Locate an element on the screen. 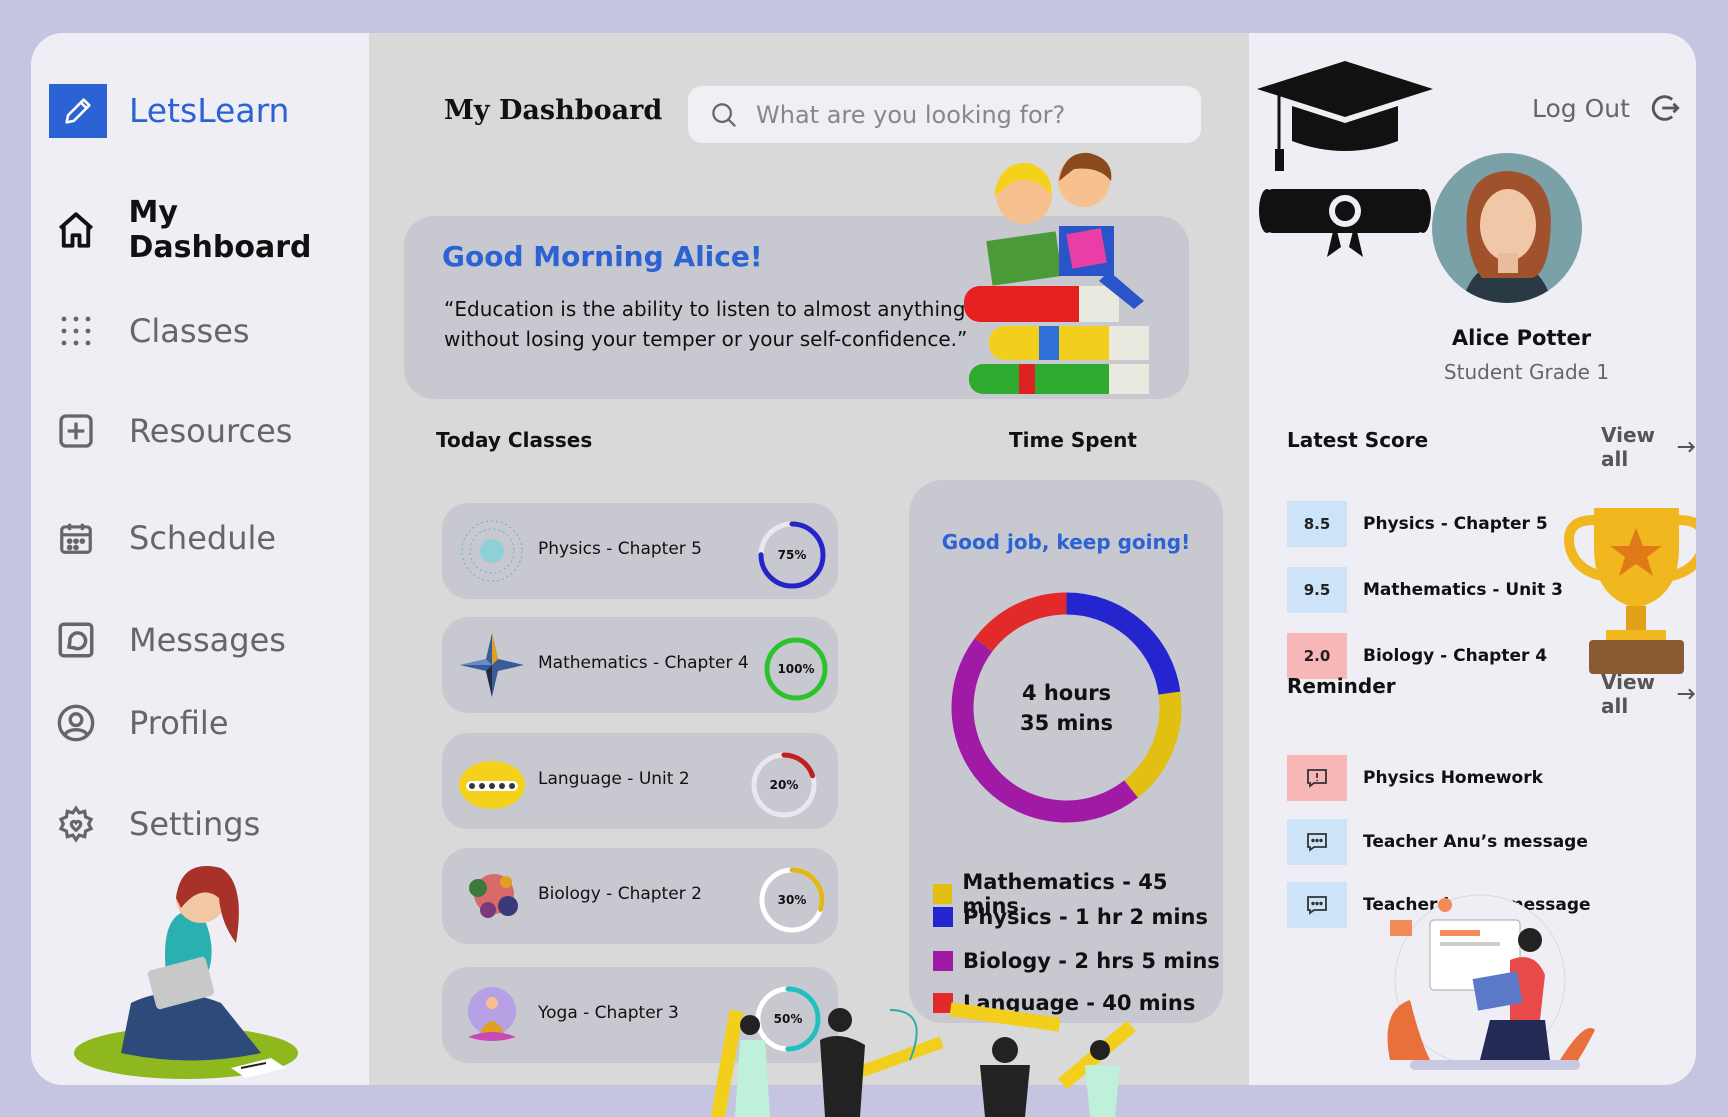  user-grade: Student Grade 1 is located at coordinates (1526, 372).